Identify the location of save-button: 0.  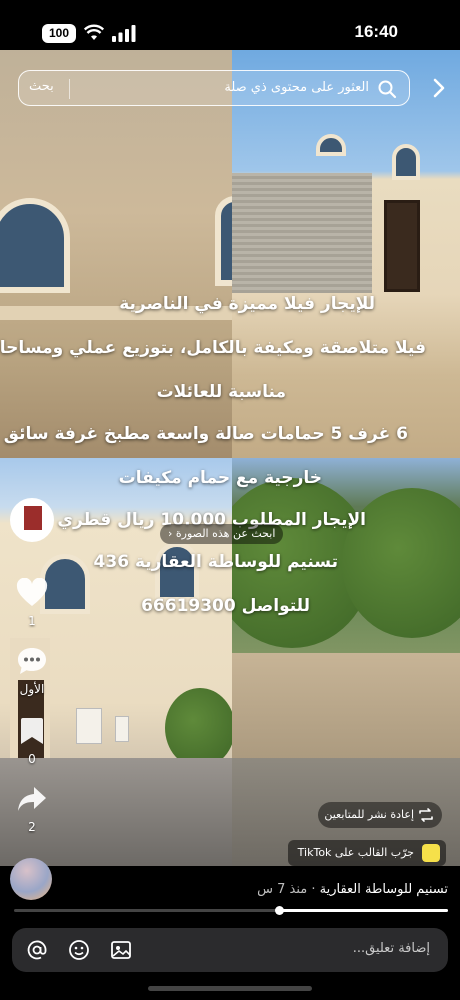
(32, 741).